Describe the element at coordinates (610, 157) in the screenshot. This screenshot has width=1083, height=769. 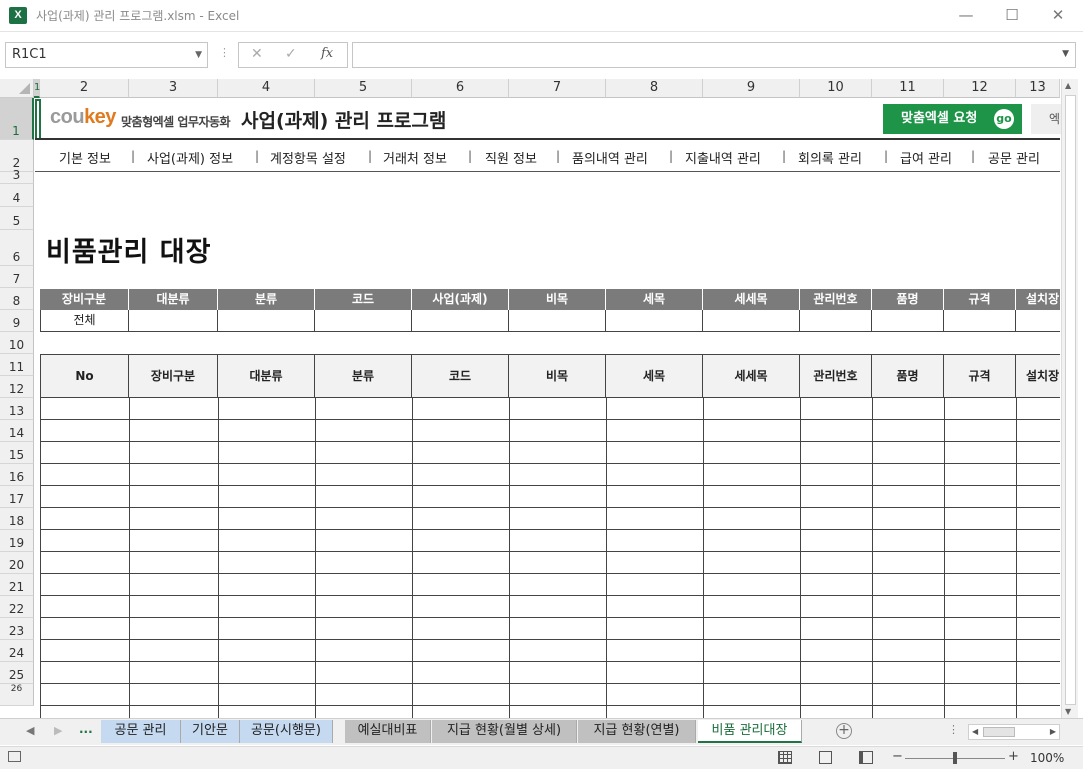
I see `nav-item: 품의내역 관리` at that location.